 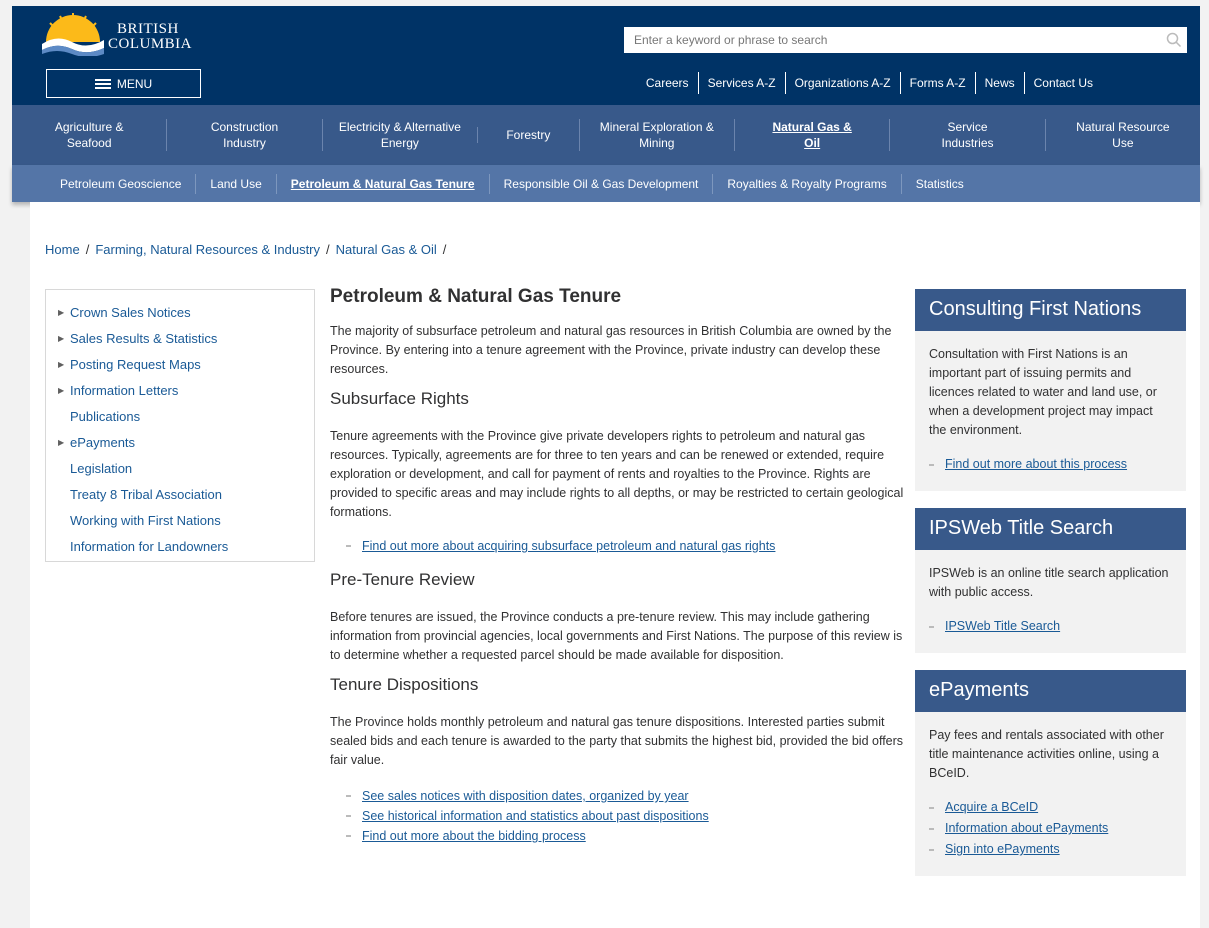 I want to click on menu-button: MENU, so click(x=123, y=83).